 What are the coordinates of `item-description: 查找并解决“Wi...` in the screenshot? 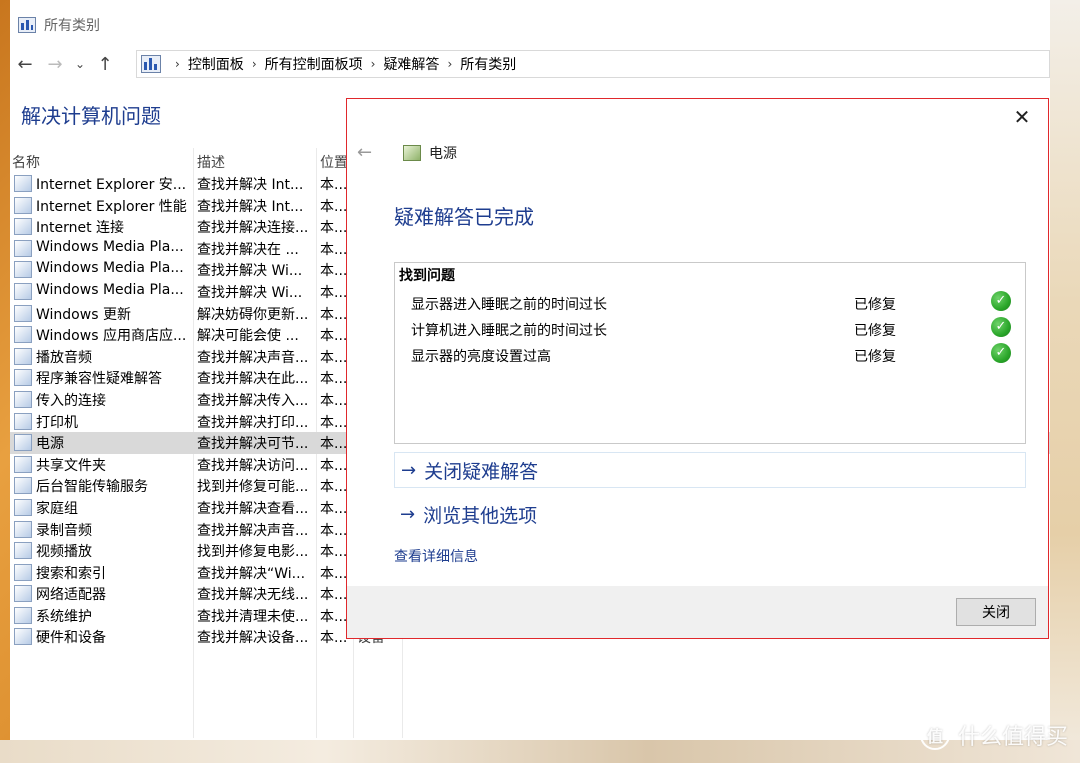 It's located at (251, 573).